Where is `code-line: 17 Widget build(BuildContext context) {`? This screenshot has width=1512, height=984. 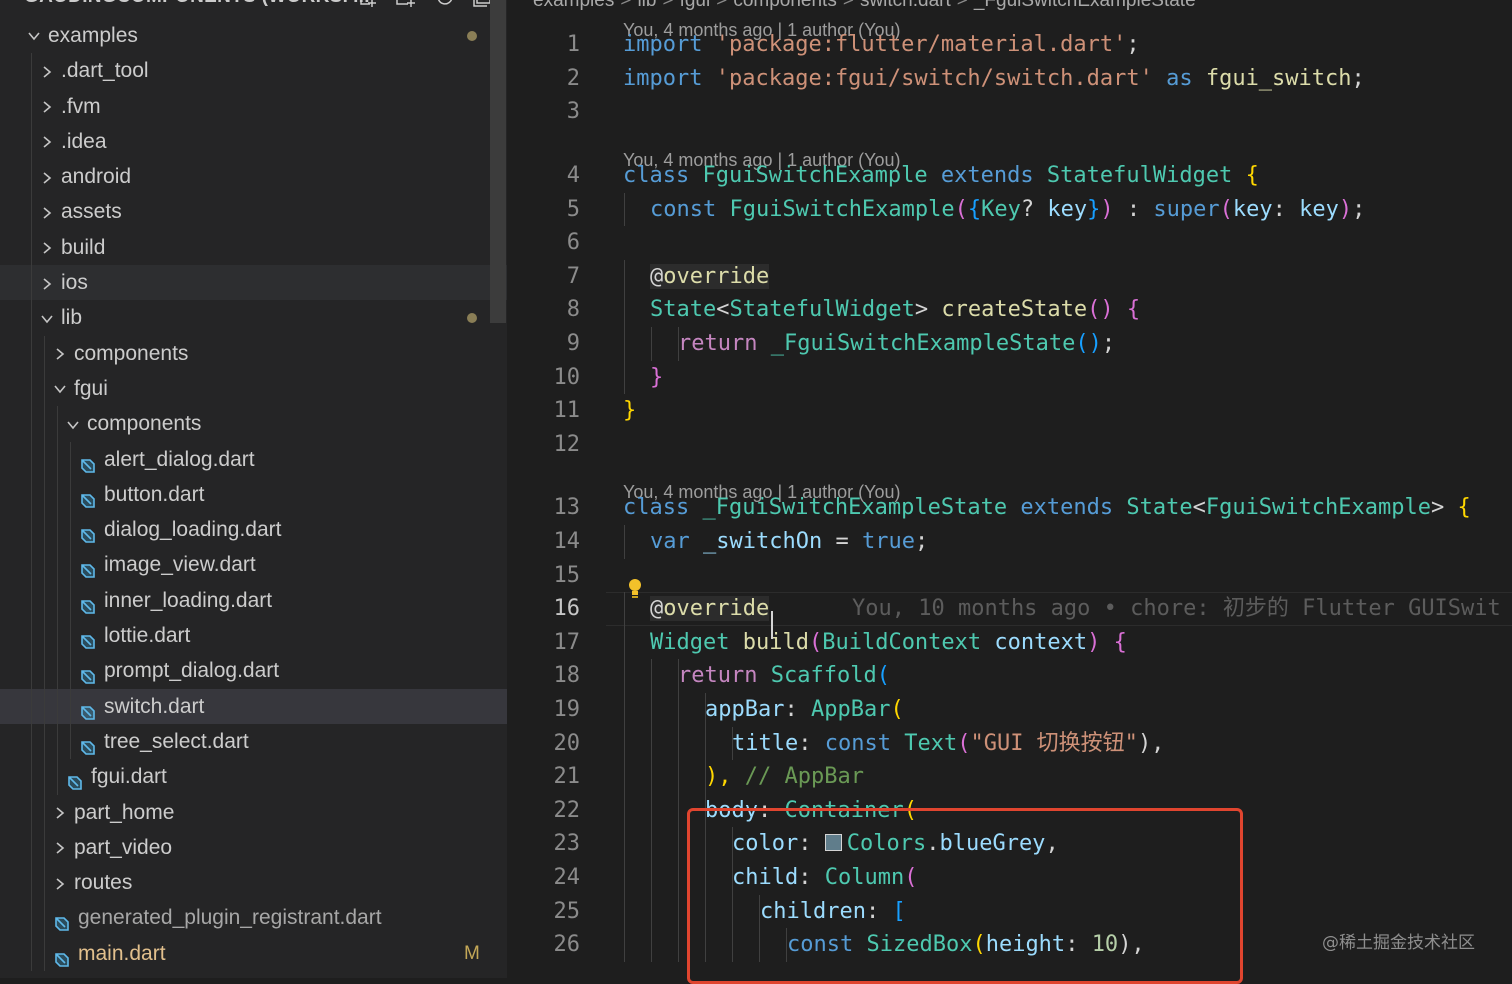
code-line: 17 Widget build(BuildContext context) { is located at coordinates (1009, 642).